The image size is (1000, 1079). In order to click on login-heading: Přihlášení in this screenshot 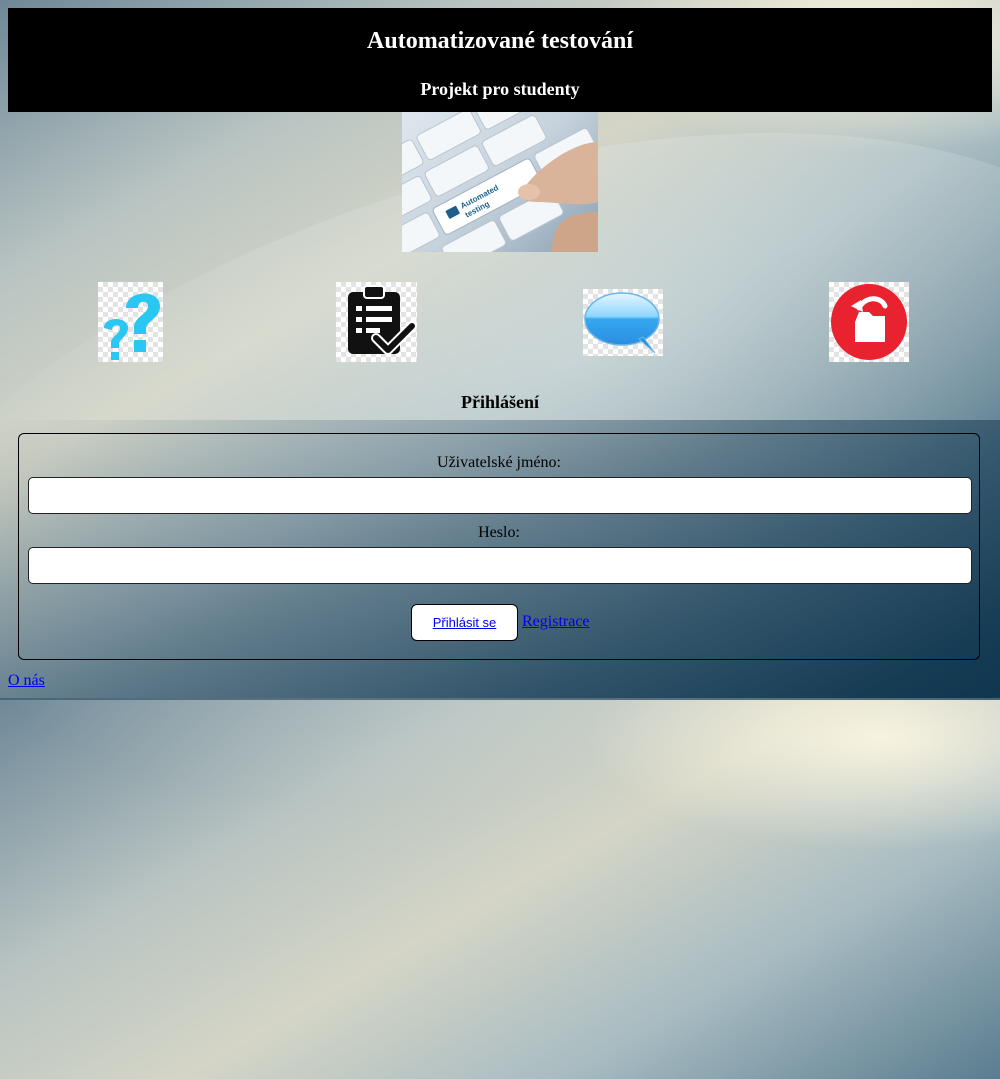, I will do `click(499, 402)`.